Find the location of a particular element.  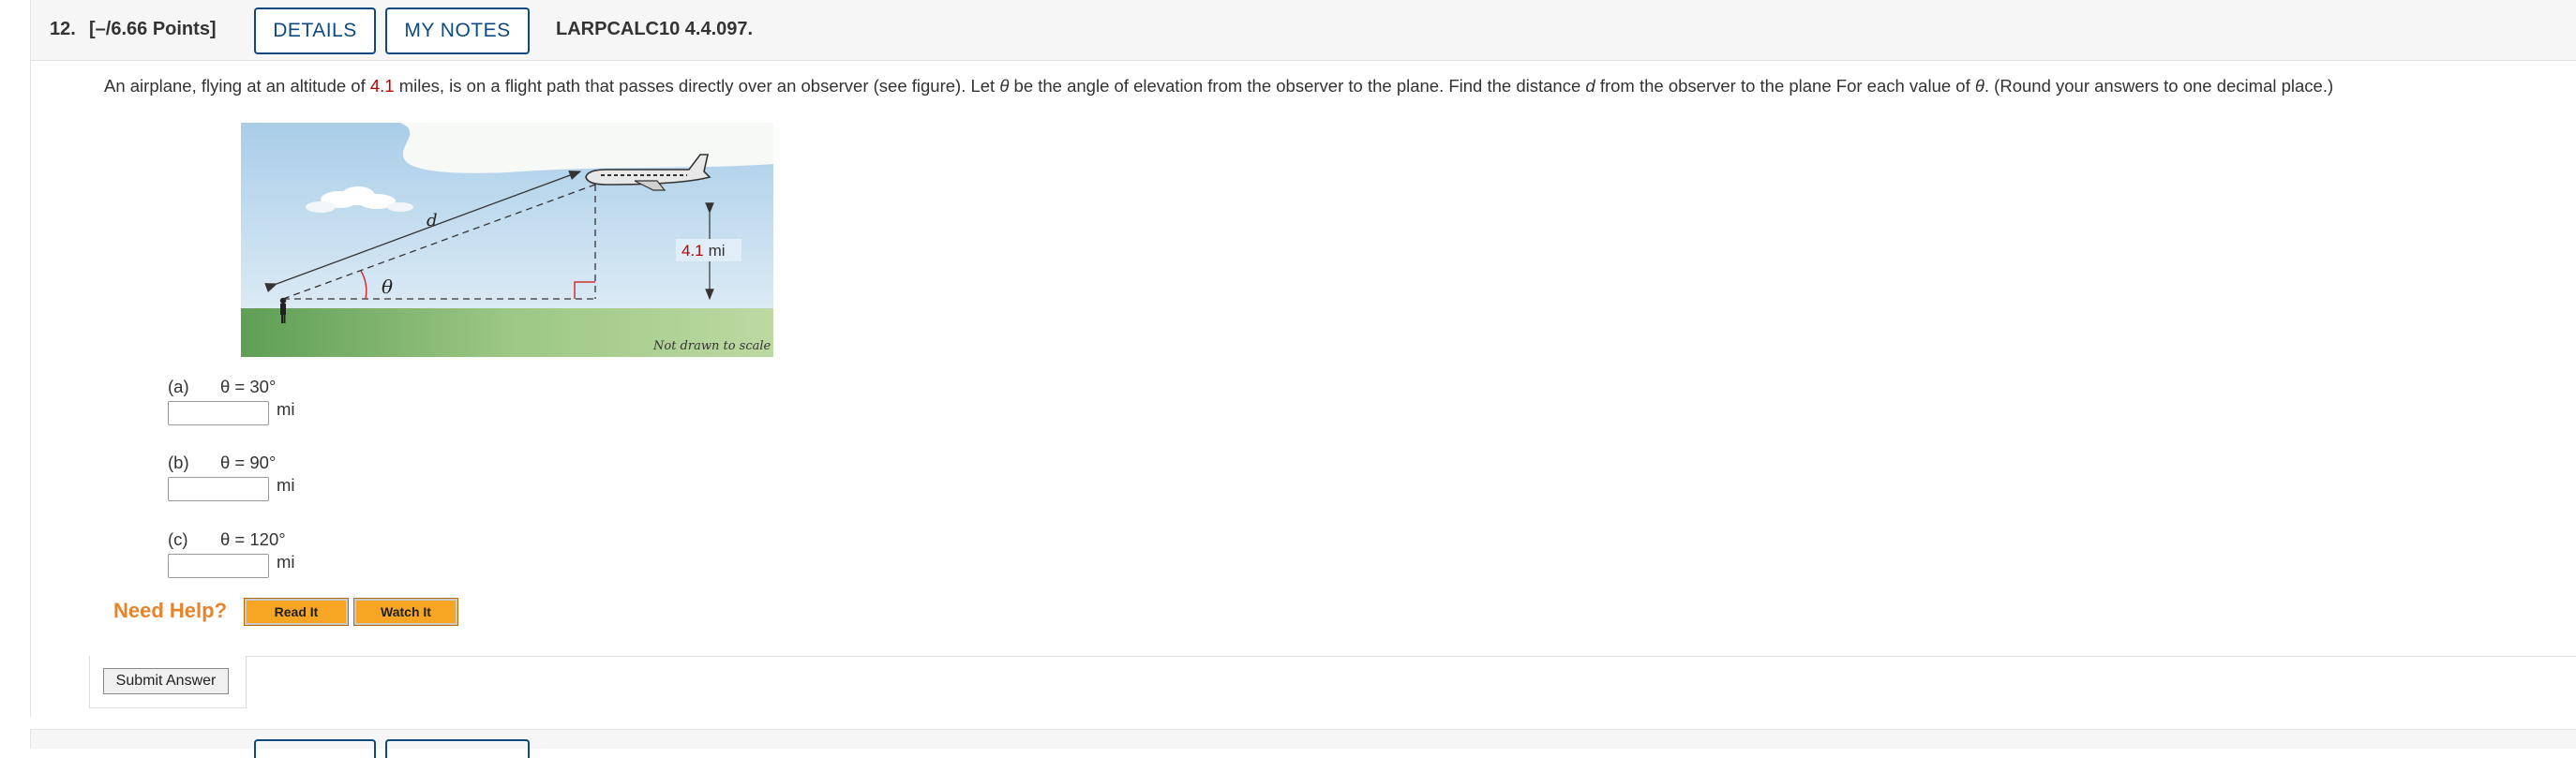

part-a-label: (a) is located at coordinates (178, 386).